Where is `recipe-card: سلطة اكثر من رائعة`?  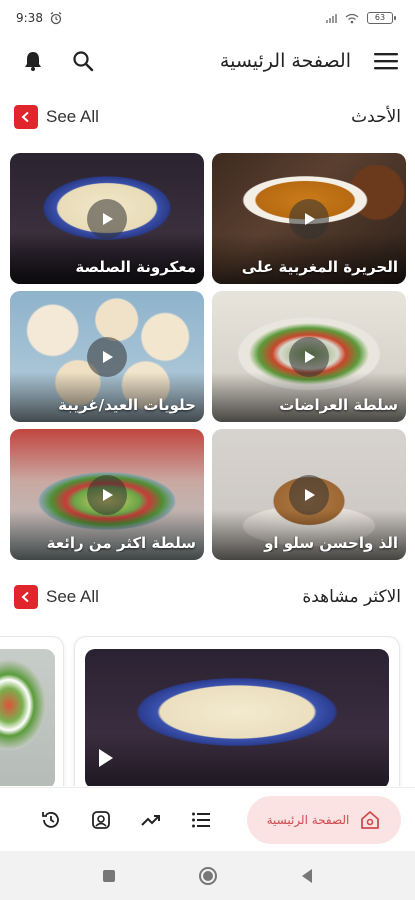
recipe-card: سلطة اكثر من رائعة is located at coordinates (107, 494).